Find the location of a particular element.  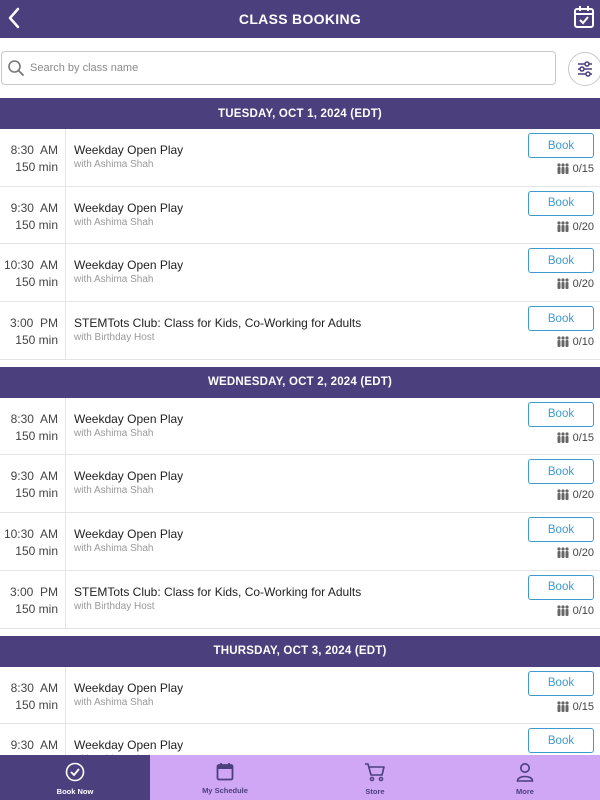

class-time-cell: 10:30 AM 150 min is located at coordinates (33, 273).